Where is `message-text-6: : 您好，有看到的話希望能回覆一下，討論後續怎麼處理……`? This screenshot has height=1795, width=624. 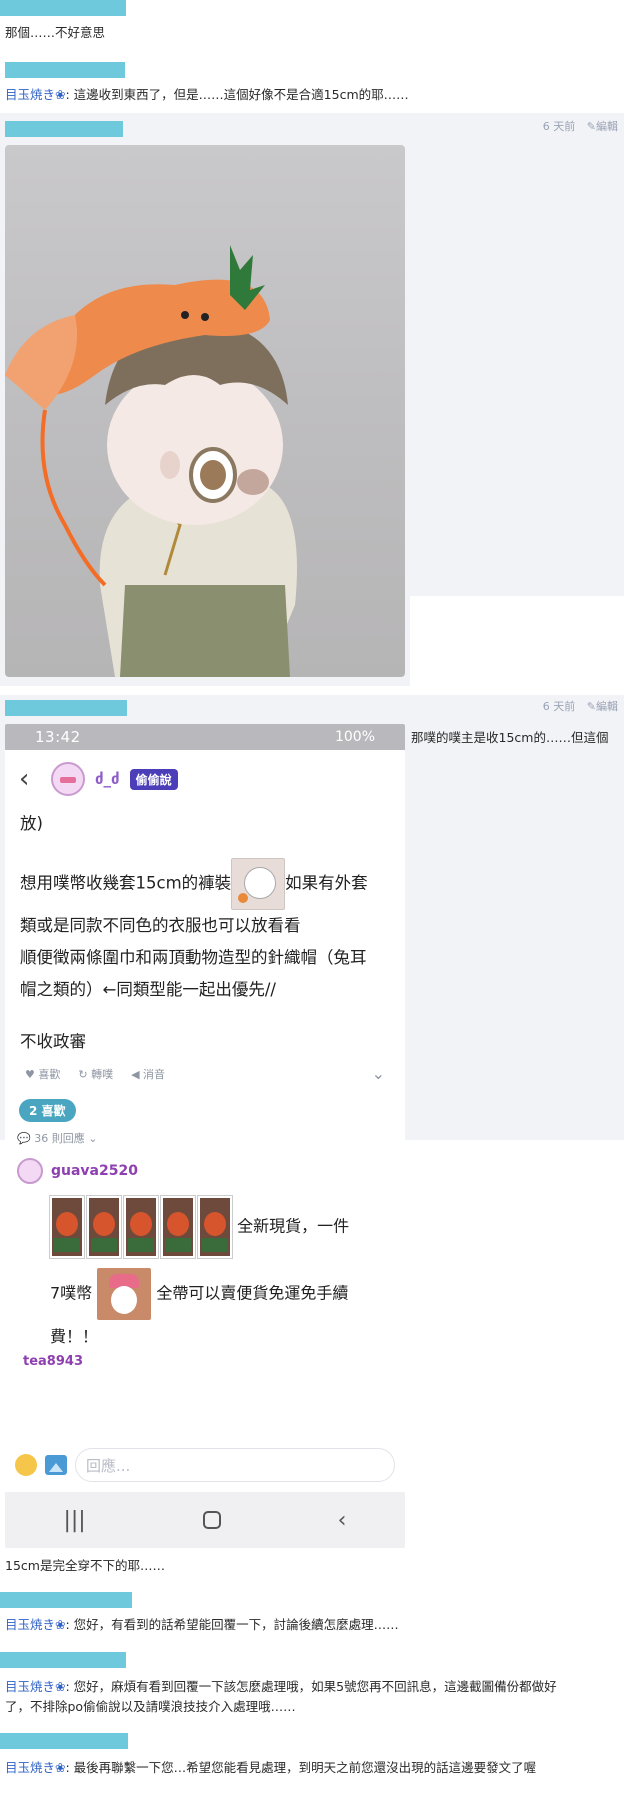
message-text-6: : 您好，有看到的話希望能回覆一下，討論後續怎麼處理…… is located at coordinates (232, 1624).